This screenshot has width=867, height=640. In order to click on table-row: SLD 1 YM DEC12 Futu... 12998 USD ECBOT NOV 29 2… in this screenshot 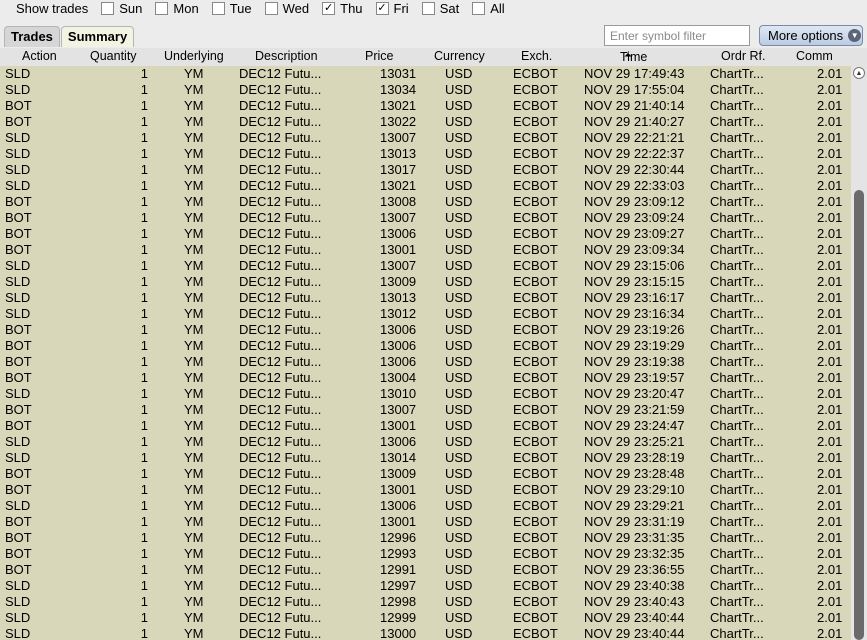, I will do `click(425, 602)`.